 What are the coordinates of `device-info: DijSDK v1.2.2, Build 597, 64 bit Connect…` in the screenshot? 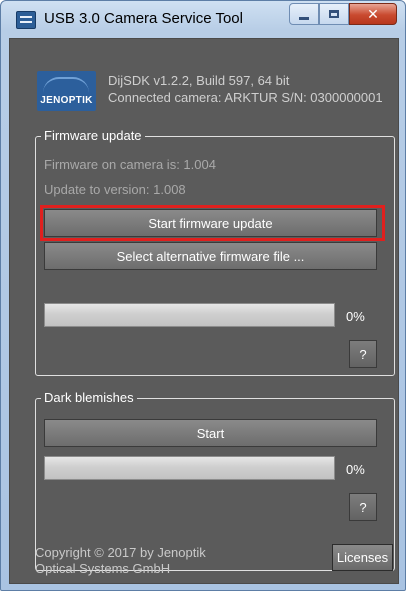 It's located at (245, 89).